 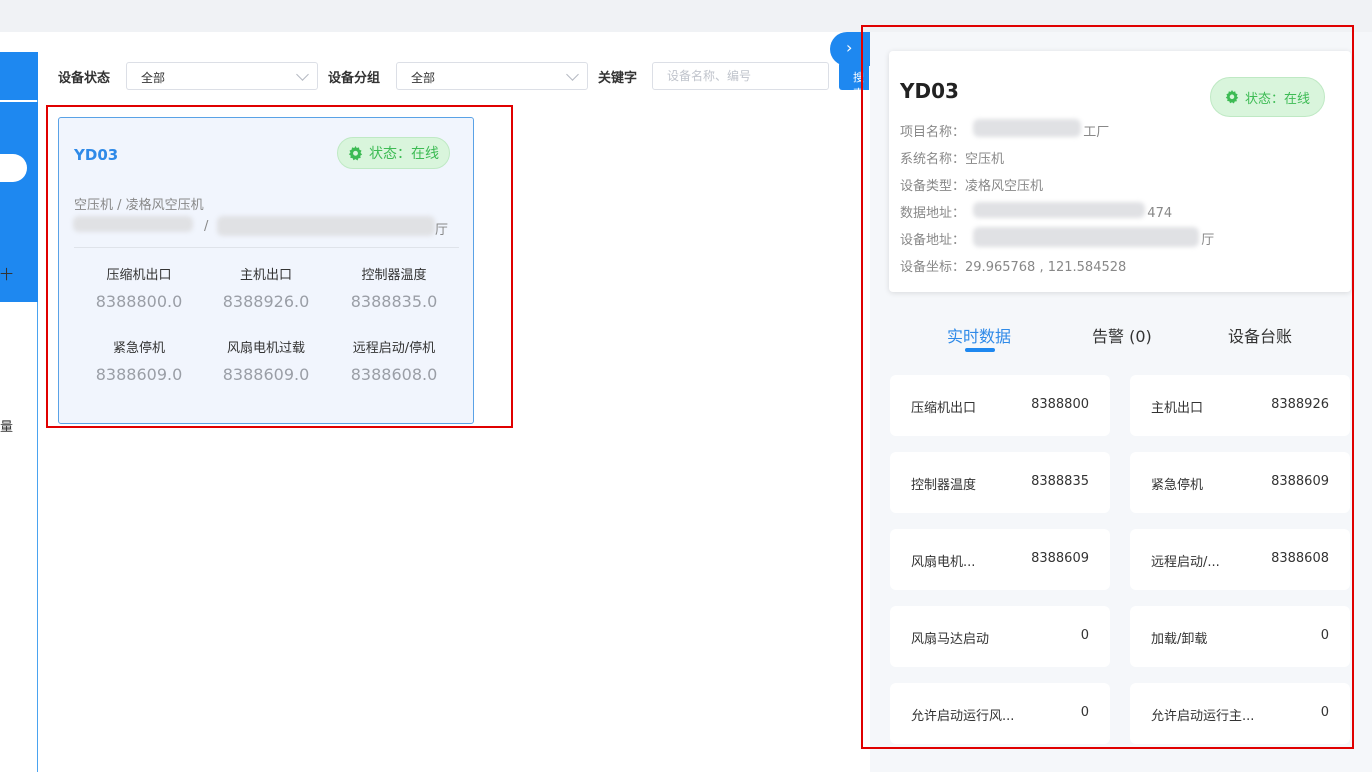 I want to click on status-filter-label: 设备状态, so click(x=84, y=78).